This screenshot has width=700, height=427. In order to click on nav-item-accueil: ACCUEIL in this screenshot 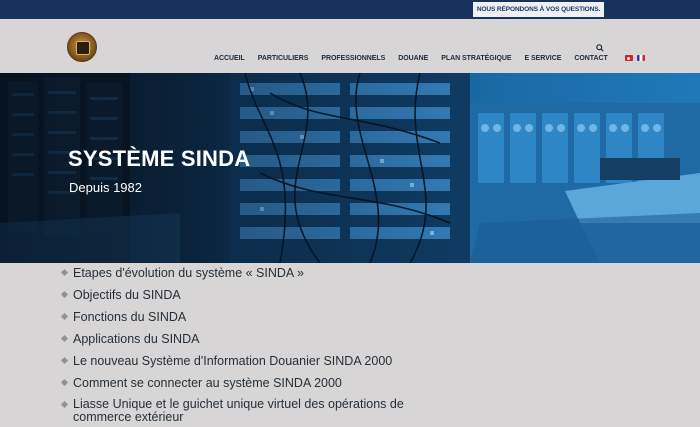, I will do `click(229, 58)`.